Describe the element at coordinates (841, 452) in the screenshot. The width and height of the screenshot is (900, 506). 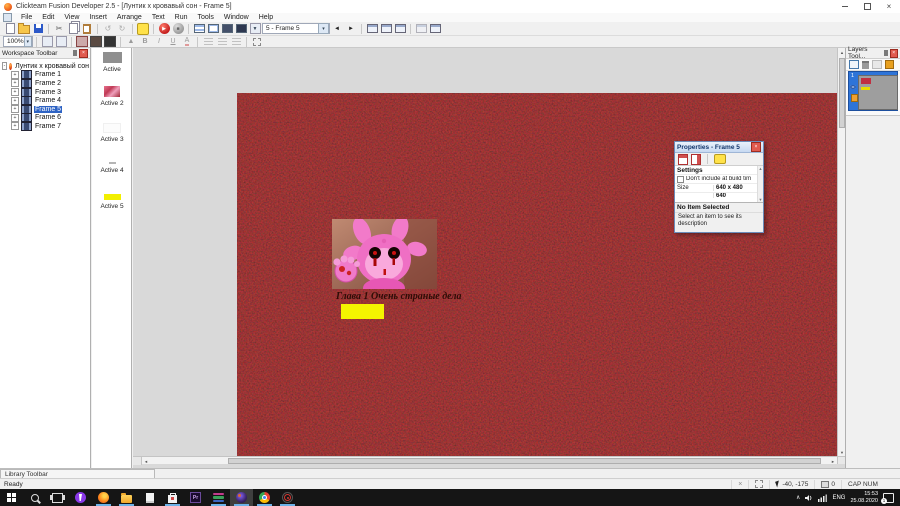
I see `scroll-down-icon: ▼` at that location.